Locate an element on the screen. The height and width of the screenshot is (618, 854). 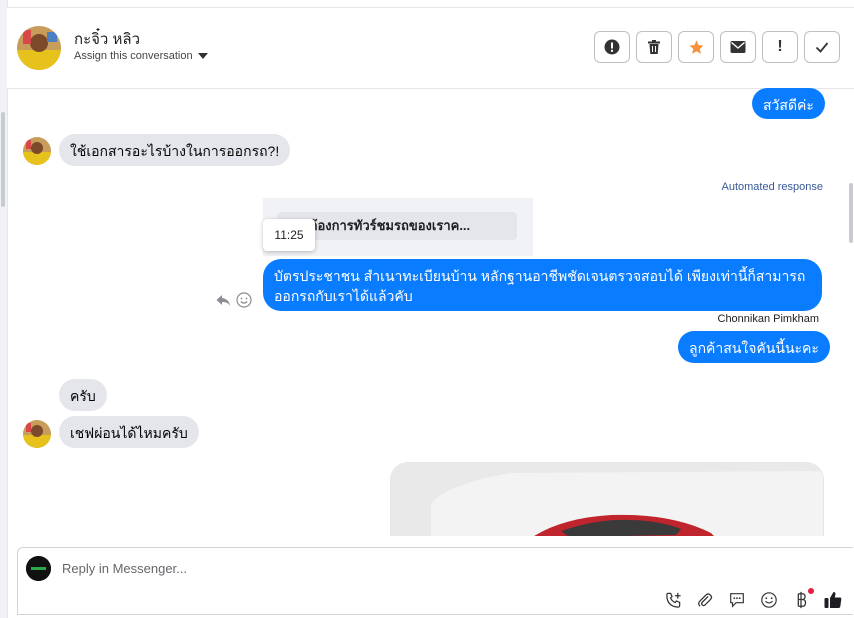
agent-name-label: Chonnikan Pimkham is located at coordinates (768, 319).